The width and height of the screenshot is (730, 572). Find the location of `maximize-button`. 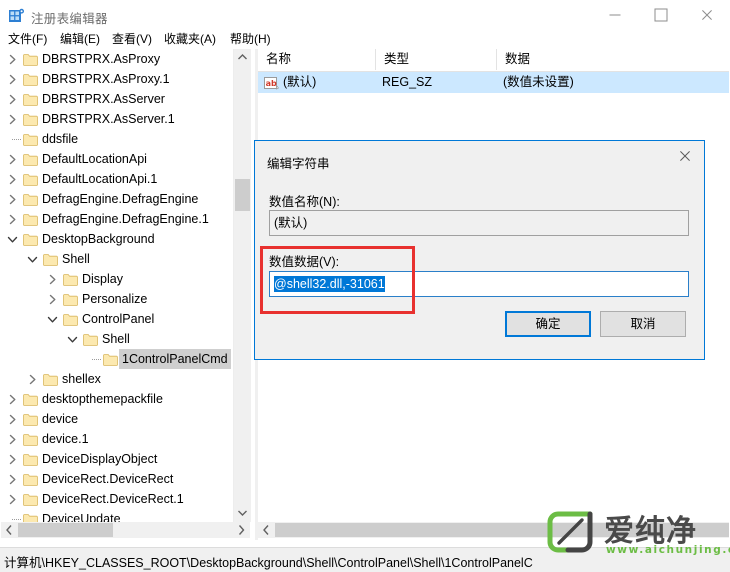

maximize-button is located at coordinates (661, 15).